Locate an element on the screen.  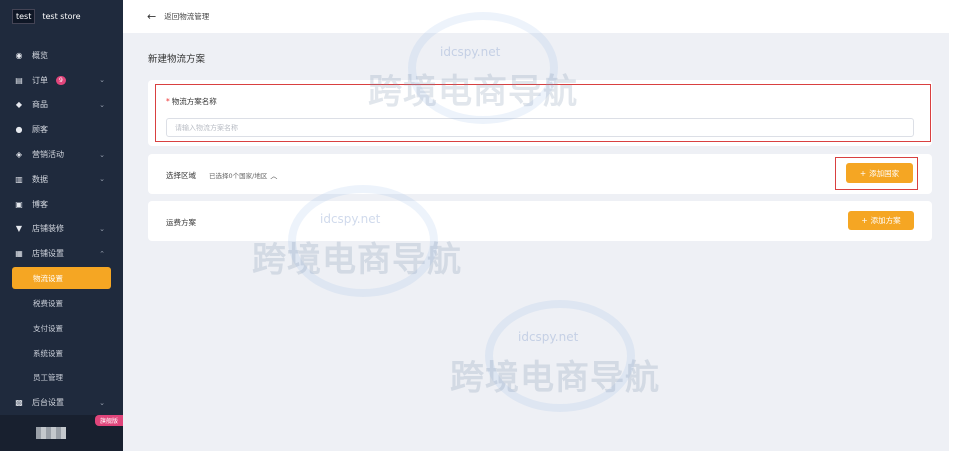
region-card: 选择区域 已选择0个国家/地区 ︿ + 添加国家 is located at coordinates (540, 174).